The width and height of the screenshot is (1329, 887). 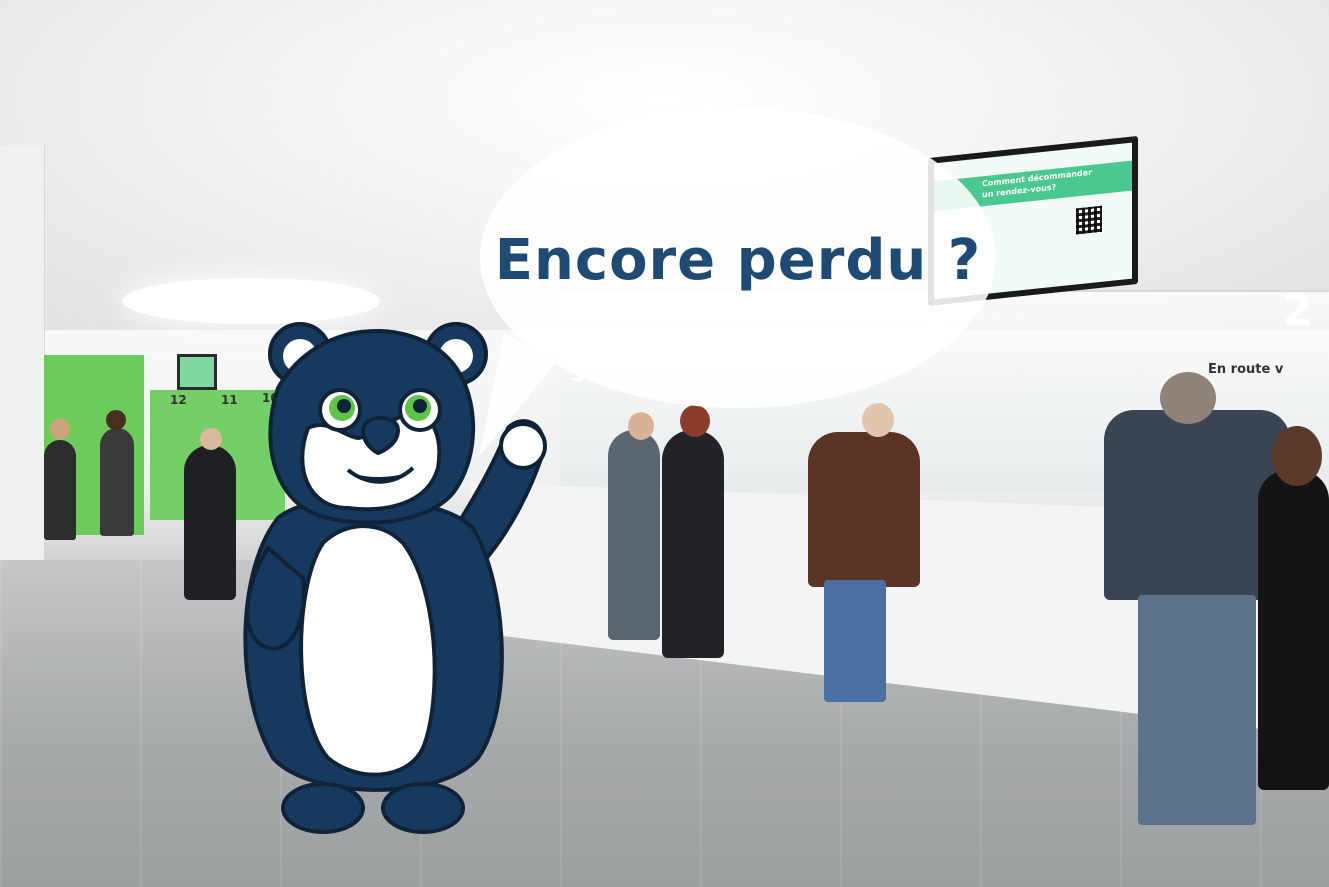 What do you see at coordinates (1246, 369) in the screenshot?
I see `counter-sign: En route v` at bounding box center [1246, 369].